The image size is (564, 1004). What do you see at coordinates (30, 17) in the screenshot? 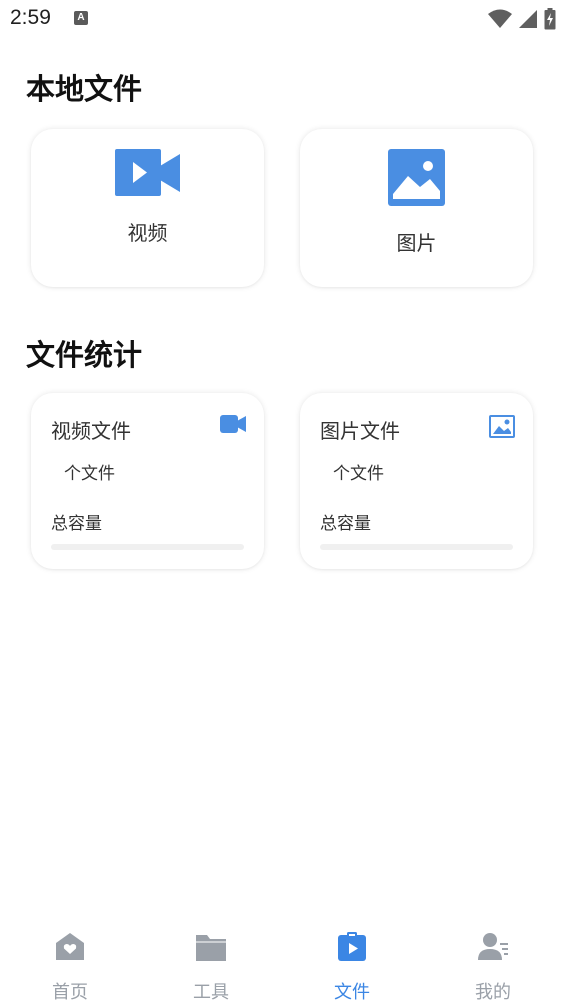
I see `status-time: 2:59` at bounding box center [30, 17].